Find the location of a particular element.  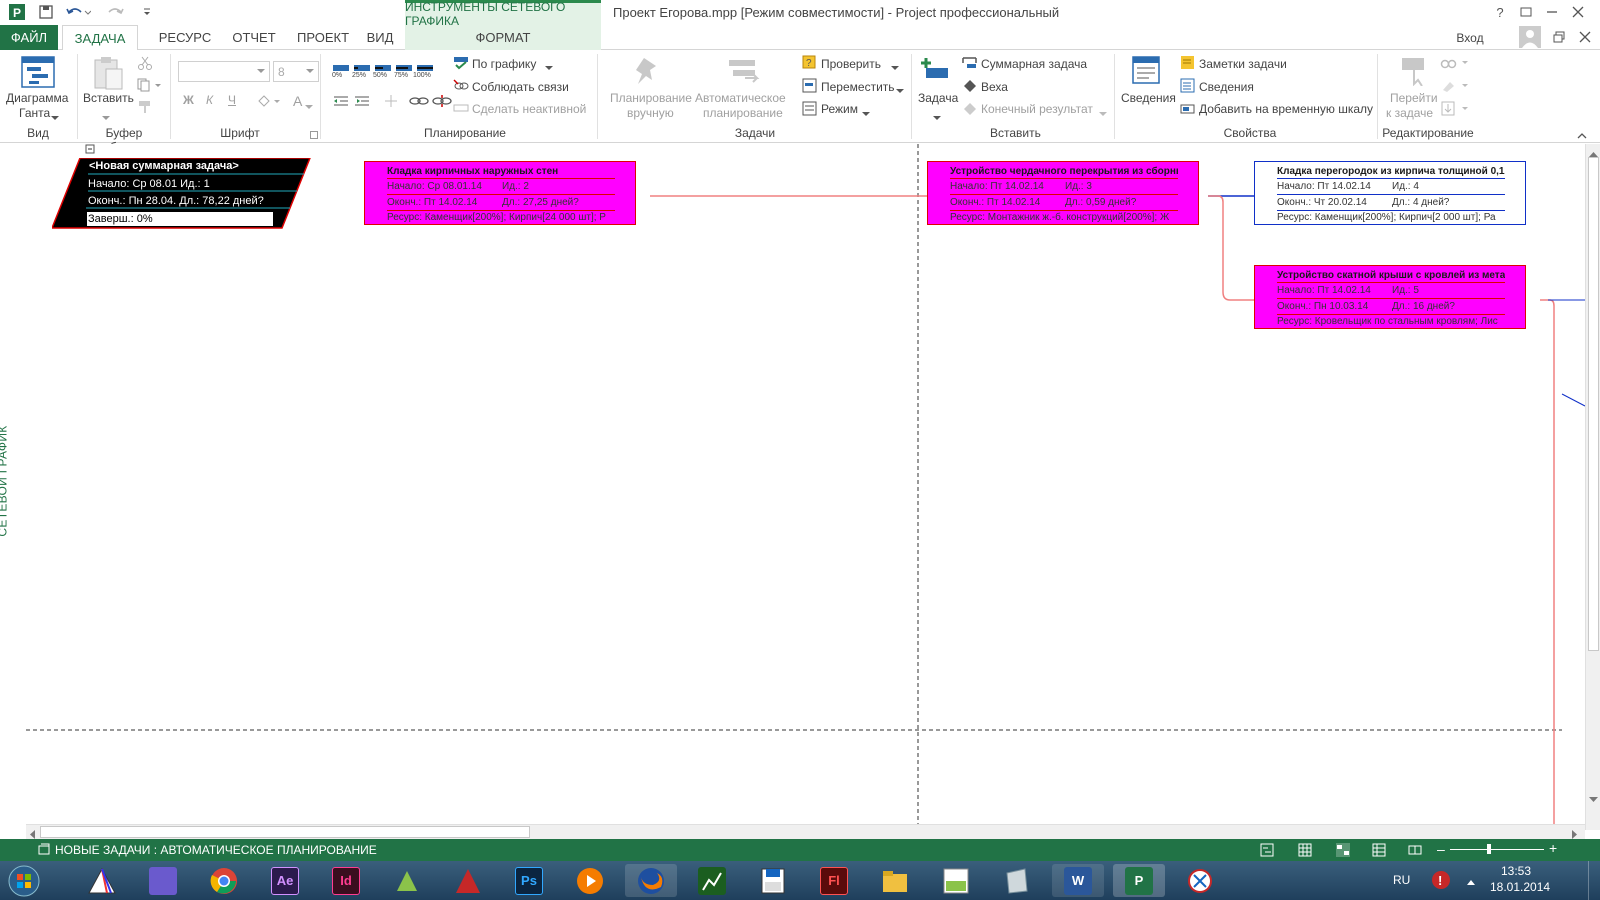

taskbar-word-icon: W is located at coordinates (1078, 880).